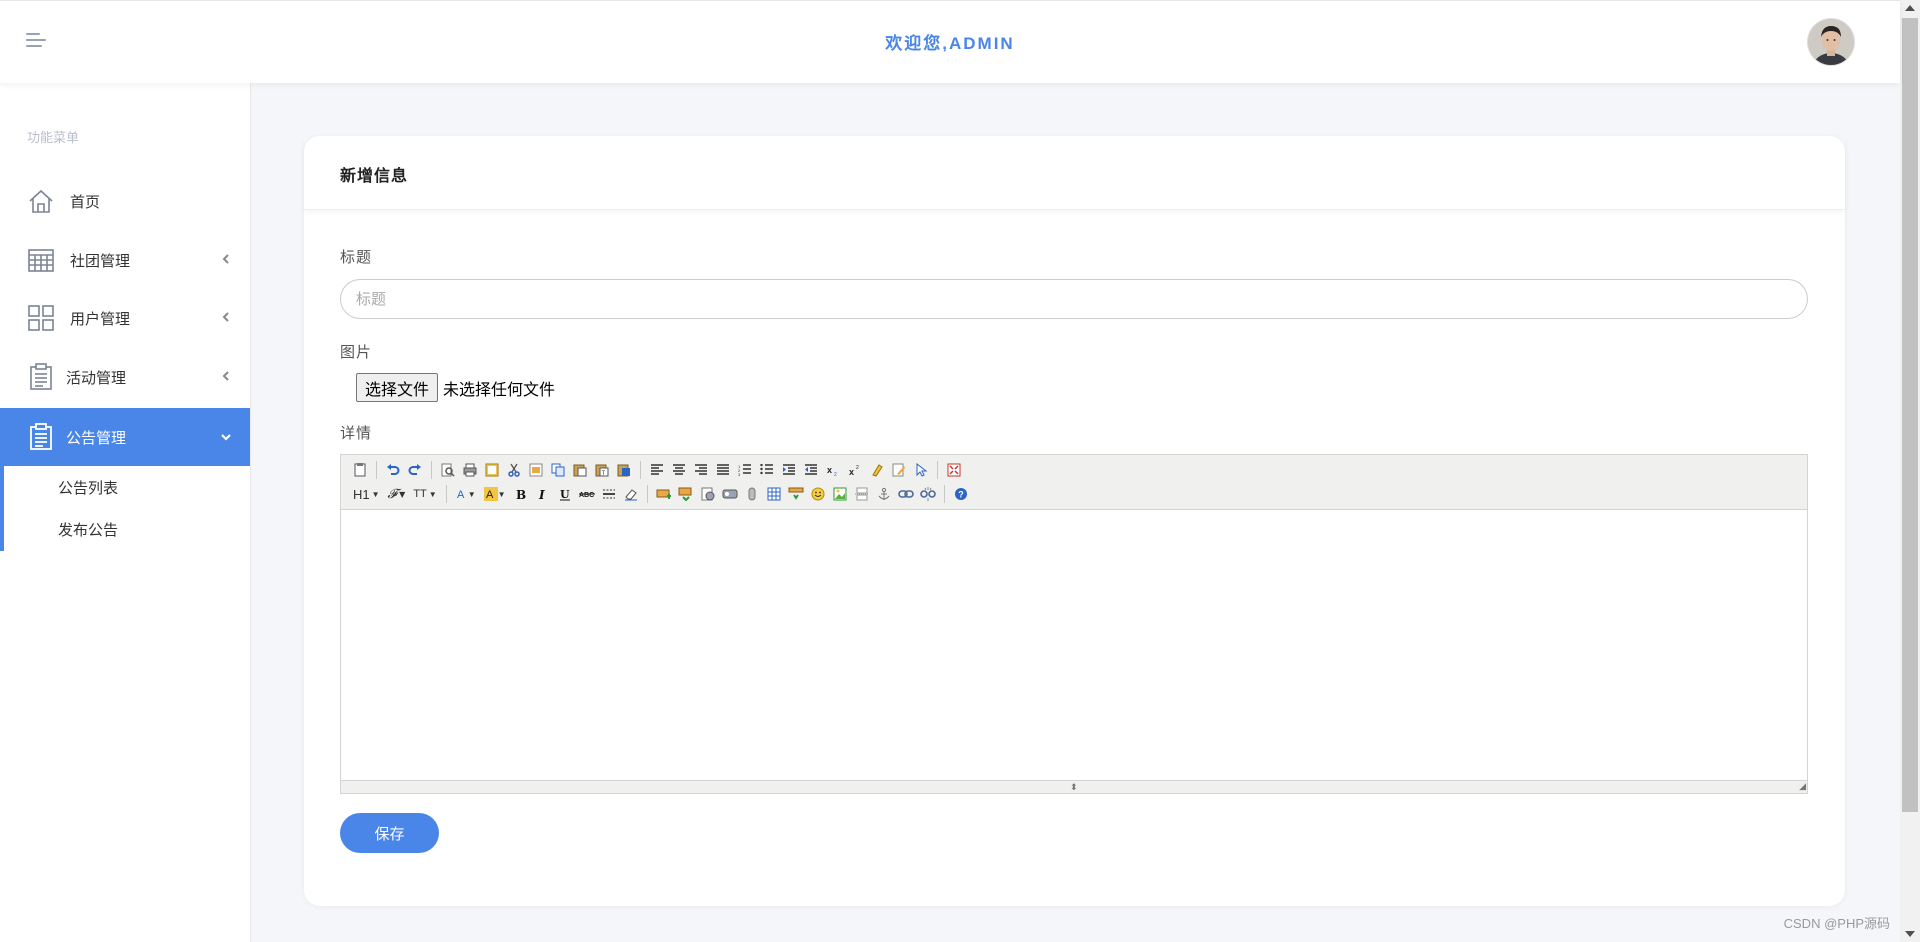 The width and height of the screenshot is (1920, 942). I want to click on underline-icon: U, so click(565, 494).